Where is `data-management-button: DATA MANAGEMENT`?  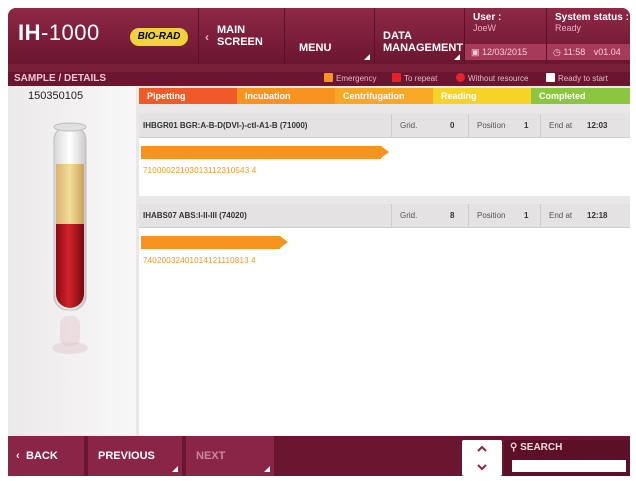 data-management-button: DATA MANAGEMENT is located at coordinates (419, 36).